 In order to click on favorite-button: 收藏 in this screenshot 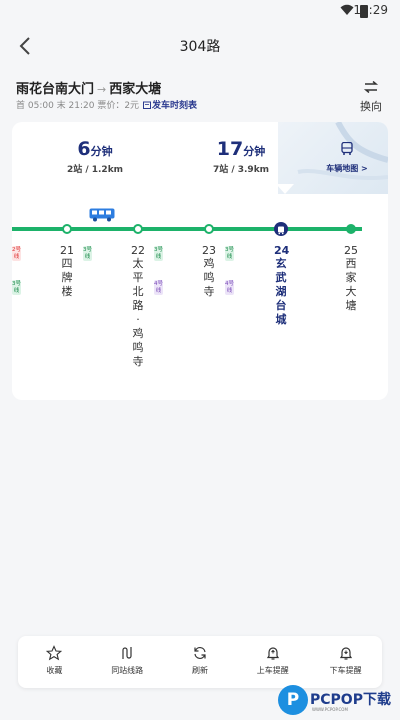, I will do `click(54, 662)`.